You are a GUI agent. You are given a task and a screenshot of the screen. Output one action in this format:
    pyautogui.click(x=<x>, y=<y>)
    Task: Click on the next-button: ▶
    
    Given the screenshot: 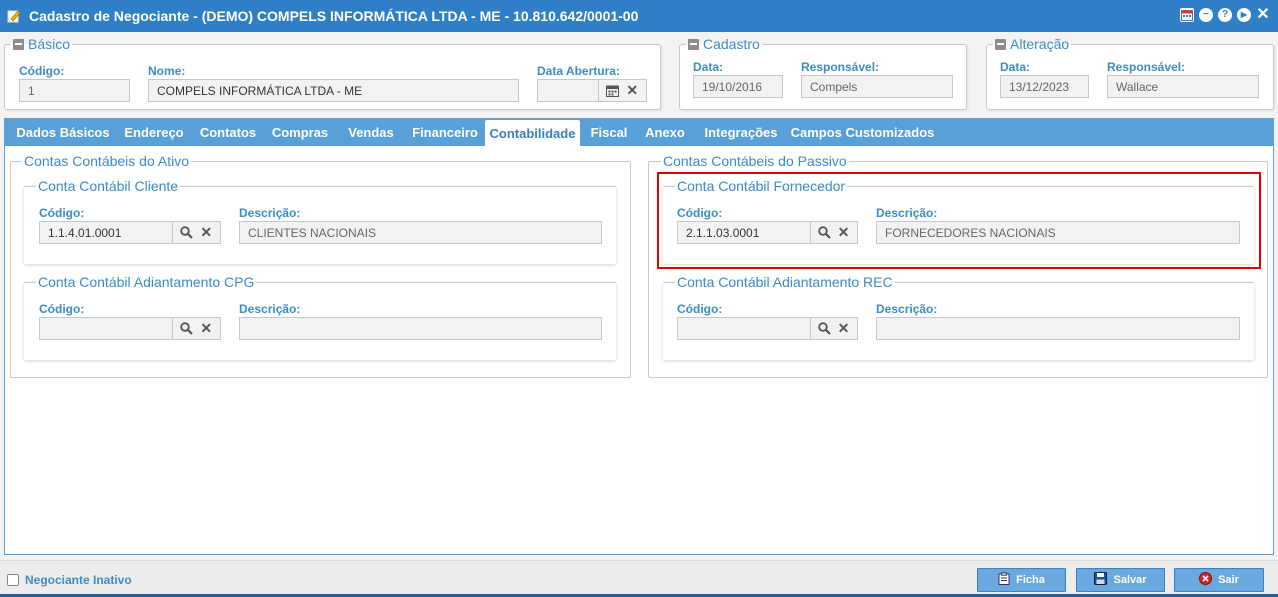 What is the action you would take?
    pyautogui.click(x=1244, y=15)
    